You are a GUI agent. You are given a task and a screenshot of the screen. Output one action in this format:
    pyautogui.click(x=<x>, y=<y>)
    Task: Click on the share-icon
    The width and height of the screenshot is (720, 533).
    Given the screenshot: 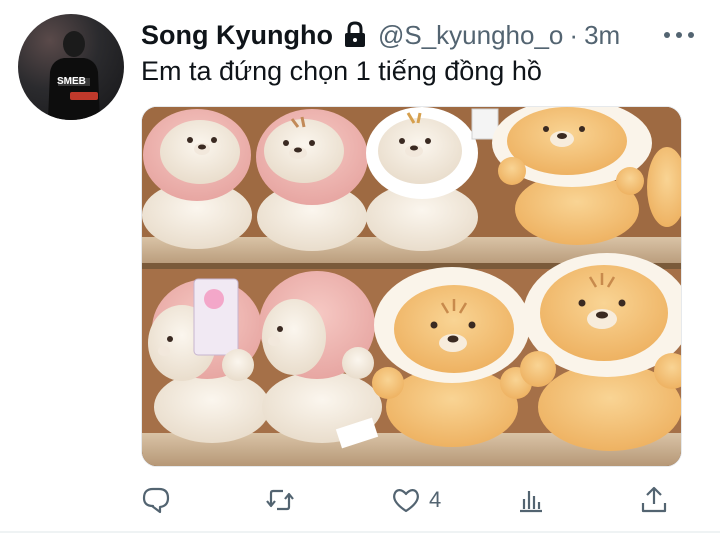 What is the action you would take?
    pyautogui.click(x=654, y=499)
    